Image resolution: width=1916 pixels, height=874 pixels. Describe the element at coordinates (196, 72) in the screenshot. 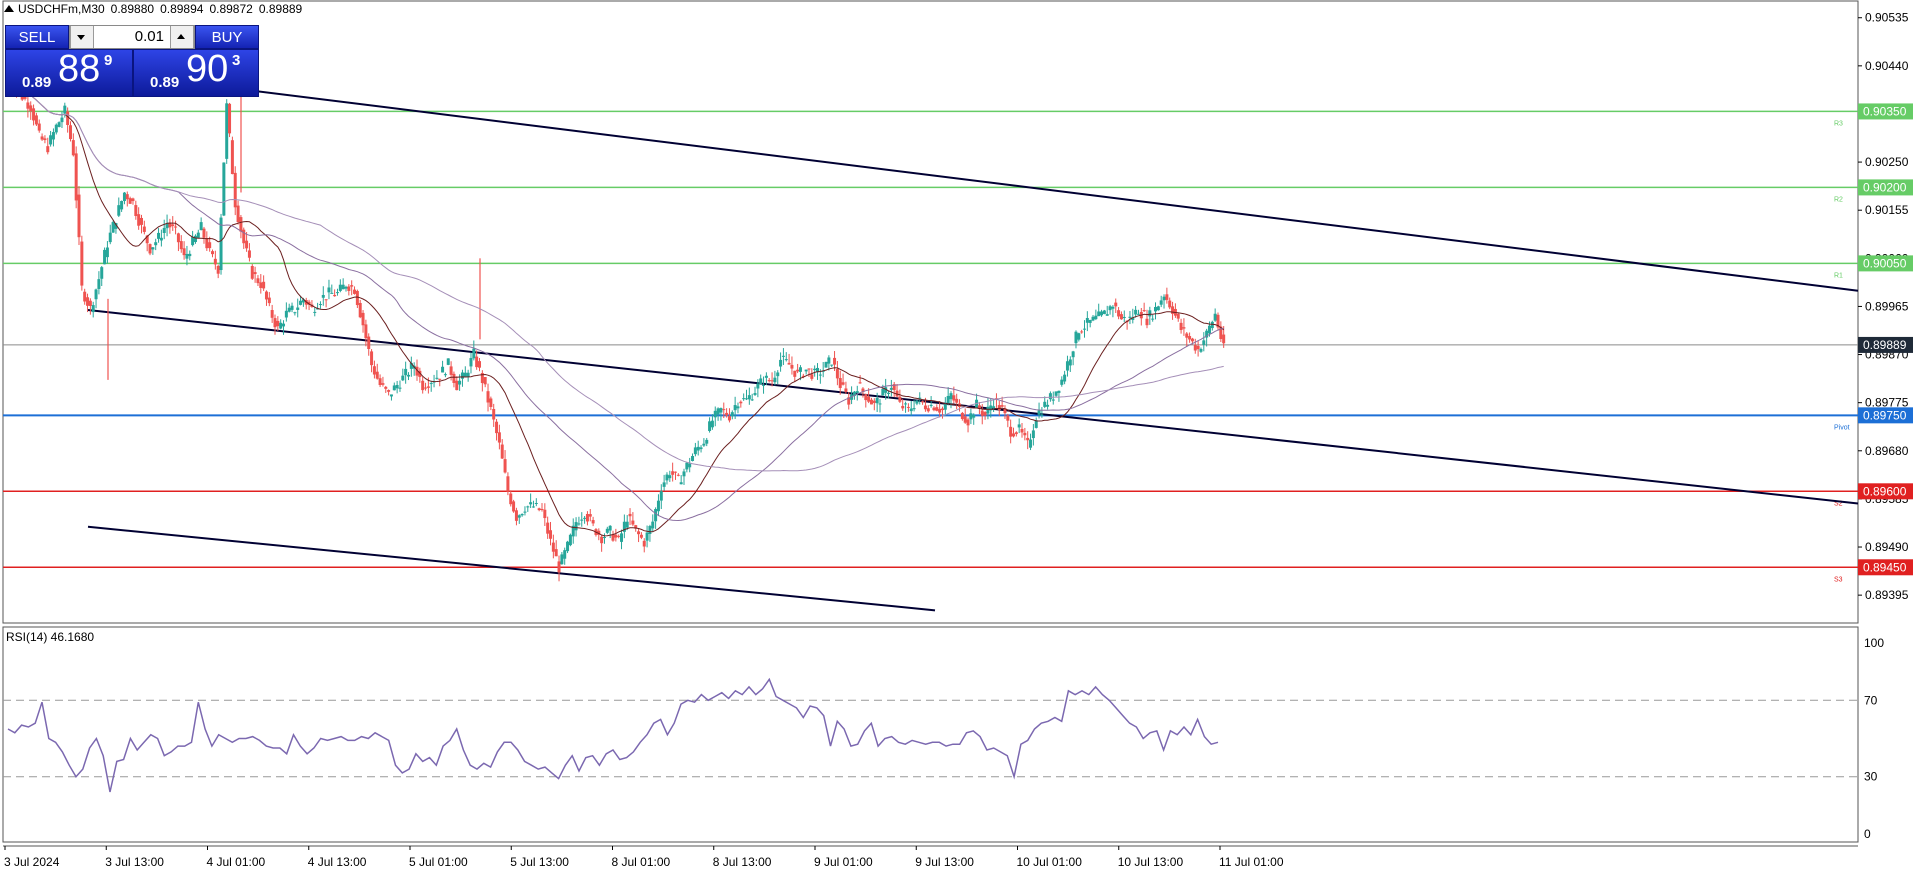

I see `buy-quote: 0.89 90 3` at that location.